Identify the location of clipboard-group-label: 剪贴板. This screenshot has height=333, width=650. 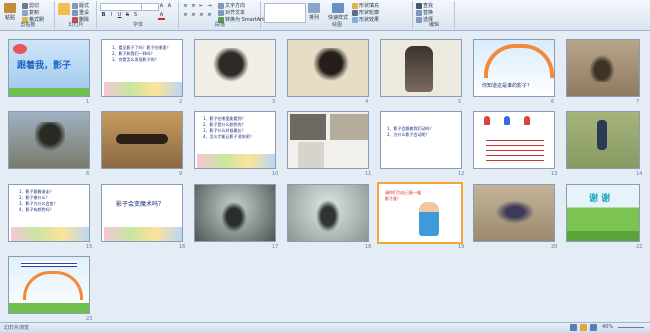
(28, 25).